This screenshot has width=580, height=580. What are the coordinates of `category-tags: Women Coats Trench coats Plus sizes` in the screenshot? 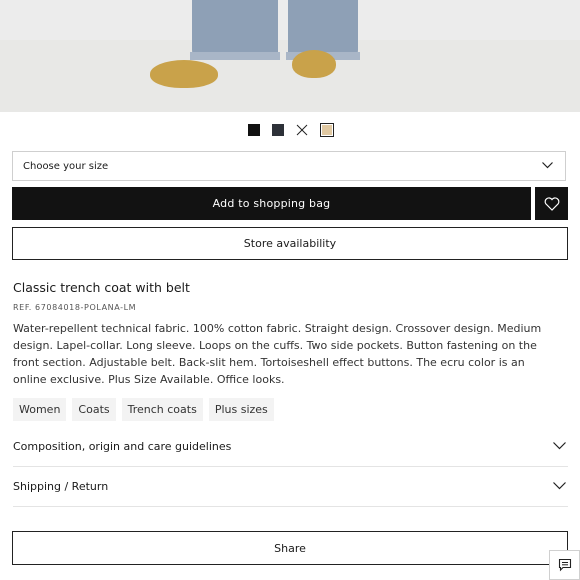 It's located at (143, 409).